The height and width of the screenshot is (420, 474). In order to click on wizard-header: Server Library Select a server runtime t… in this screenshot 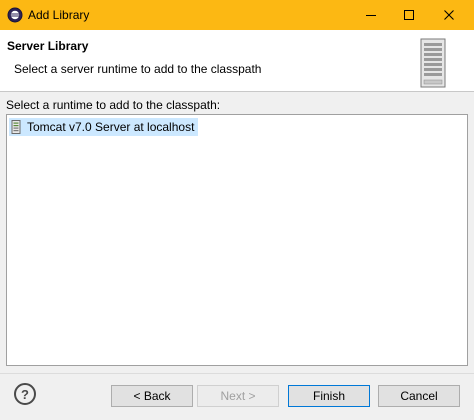, I will do `click(237, 61)`.